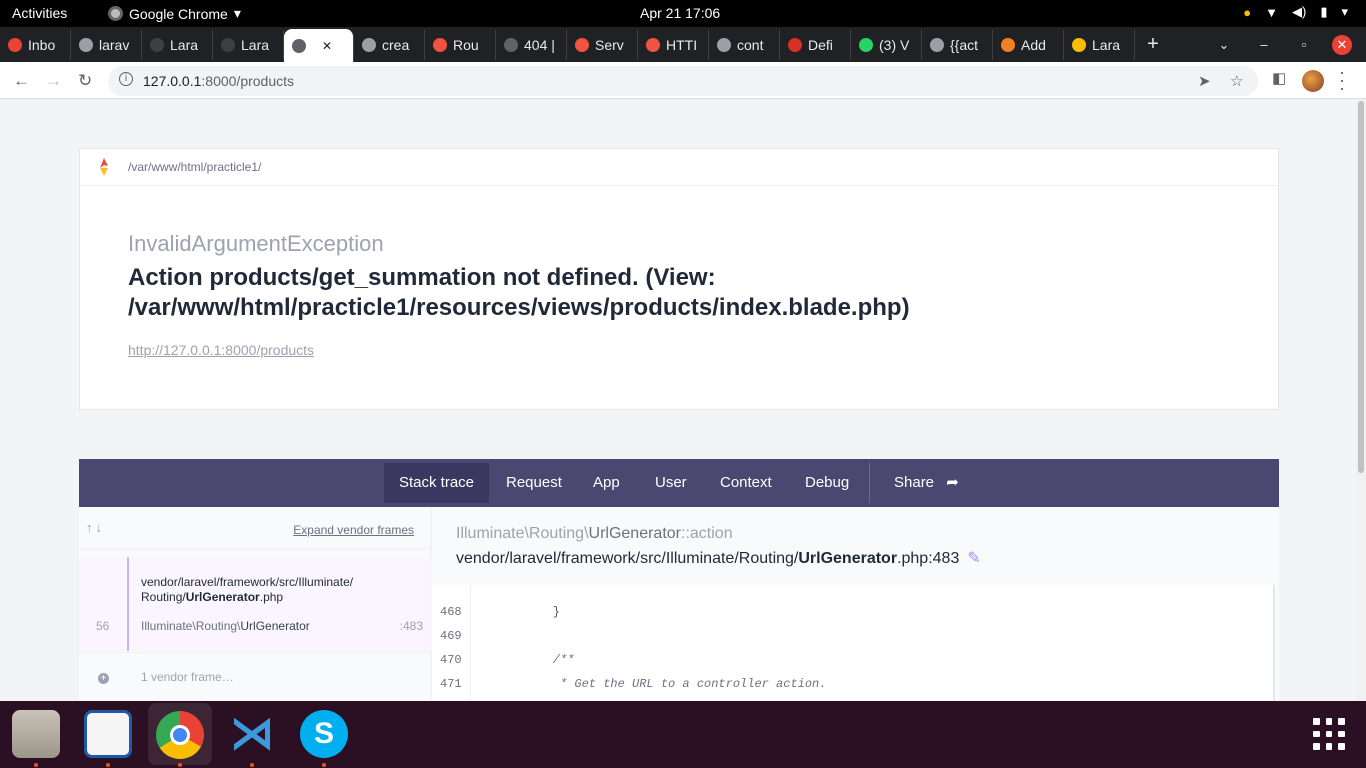  What do you see at coordinates (353, 530) in the screenshot?
I see `expand-vendor-frames-link: Expand vendor frames` at bounding box center [353, 530].